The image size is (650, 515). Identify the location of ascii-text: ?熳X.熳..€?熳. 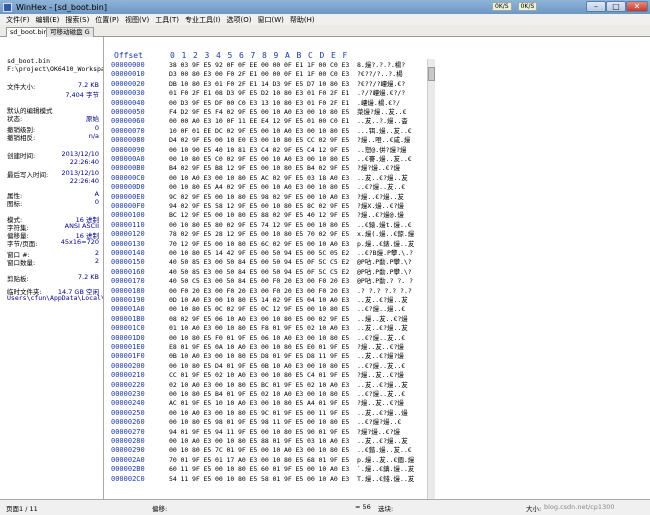
(392, 206).